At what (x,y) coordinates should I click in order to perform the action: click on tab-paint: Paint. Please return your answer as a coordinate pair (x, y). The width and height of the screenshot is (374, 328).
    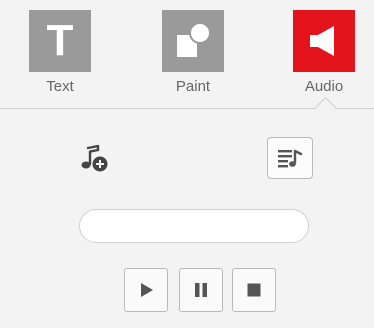
    Looking at the image, I should click on (193, 52).